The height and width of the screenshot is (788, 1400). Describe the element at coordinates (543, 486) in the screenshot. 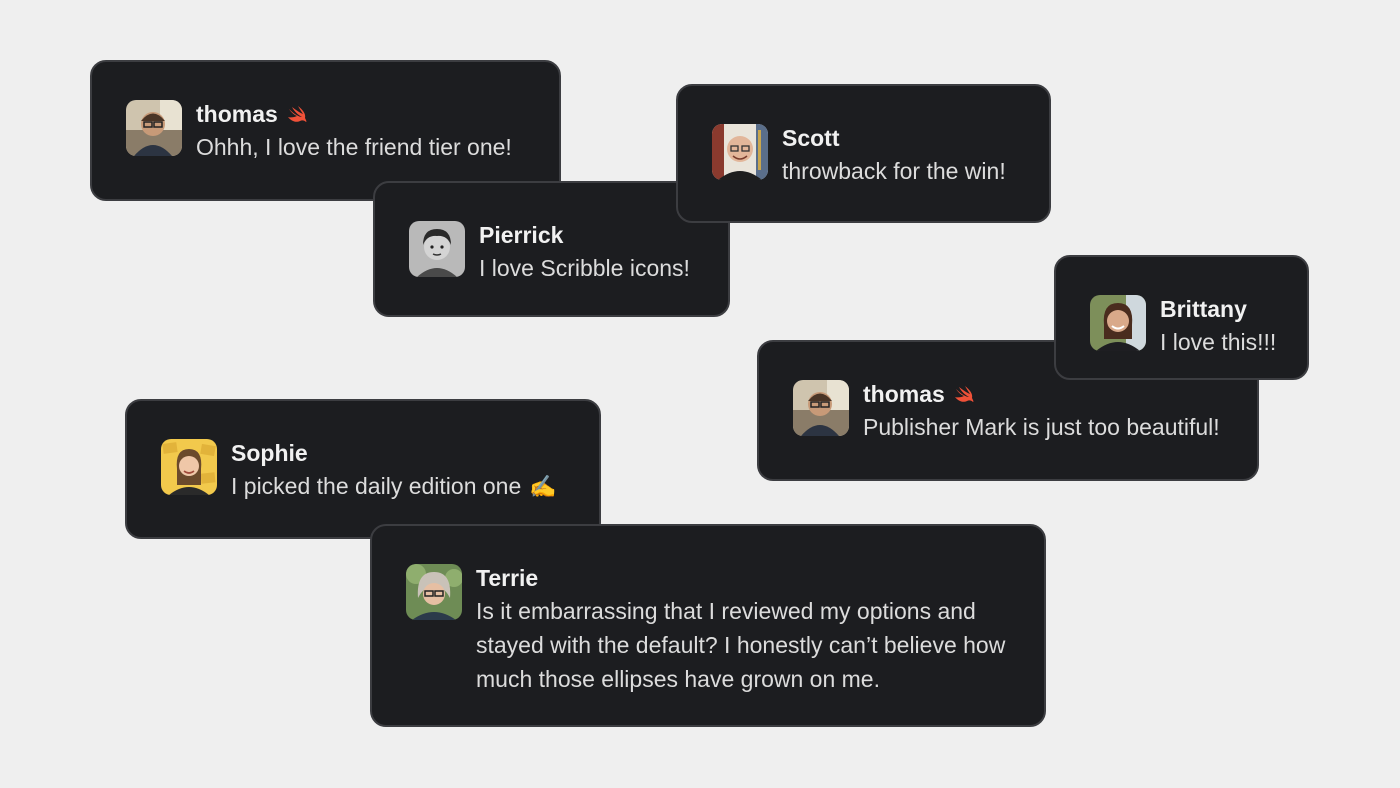

I see `writing-hand-icon: ✍️` at that location.